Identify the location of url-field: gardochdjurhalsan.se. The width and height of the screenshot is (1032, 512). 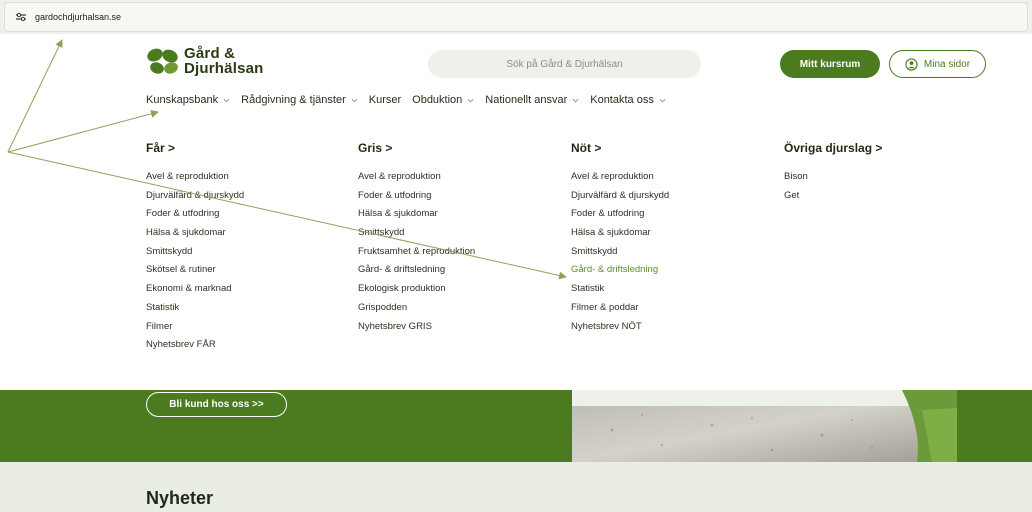
(516, 17).